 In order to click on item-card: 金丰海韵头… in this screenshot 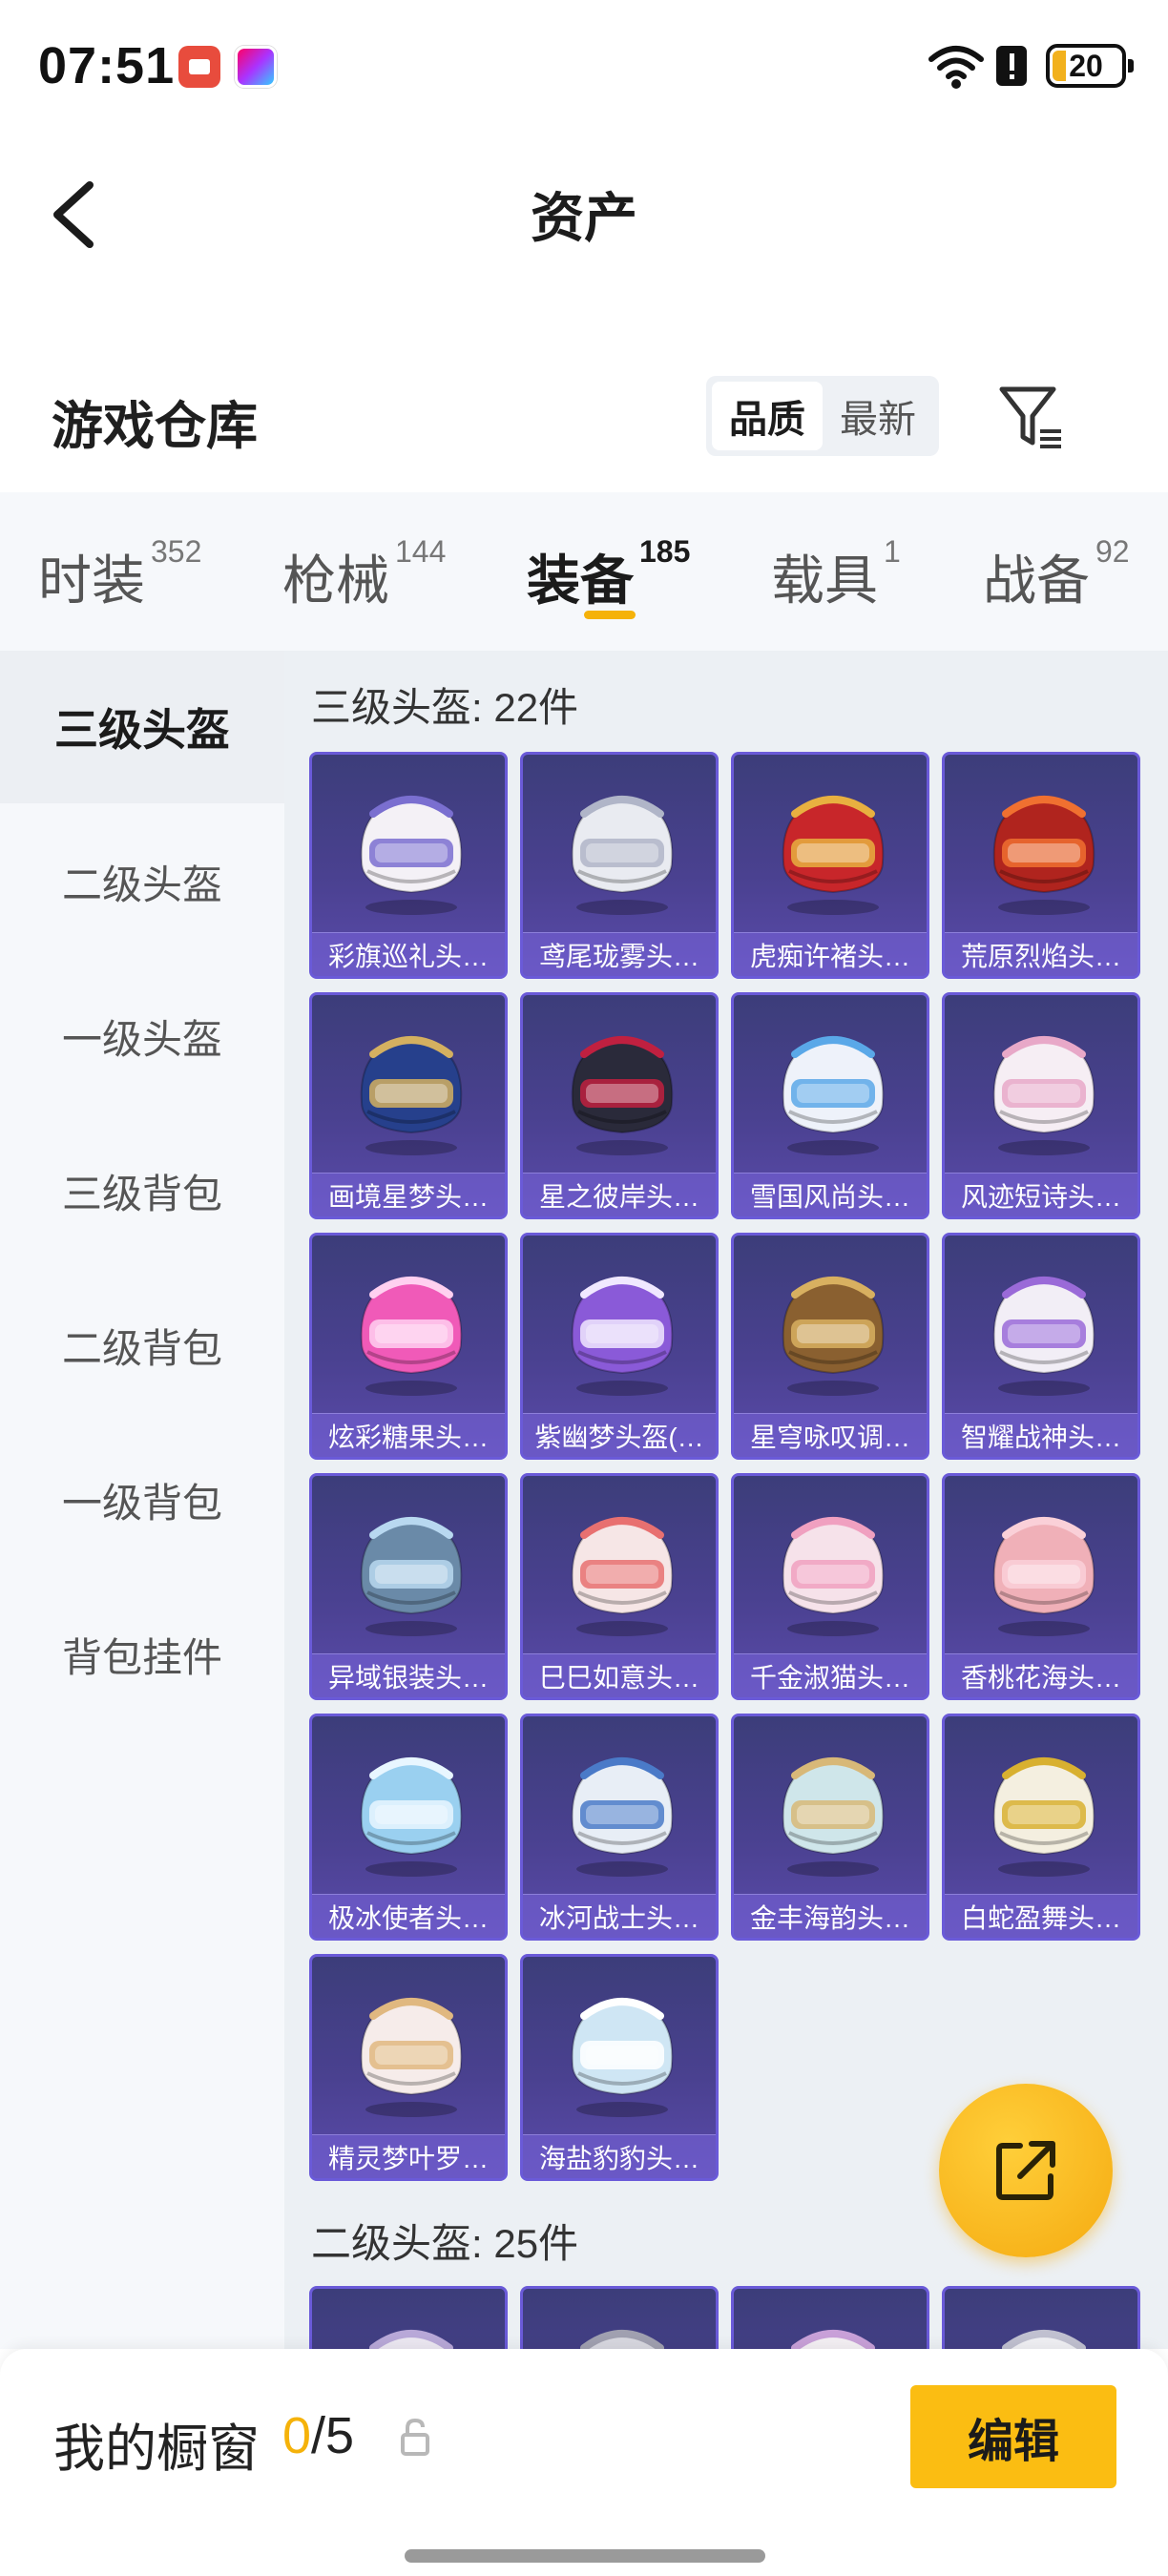, I will do `click(830, 1827)`.